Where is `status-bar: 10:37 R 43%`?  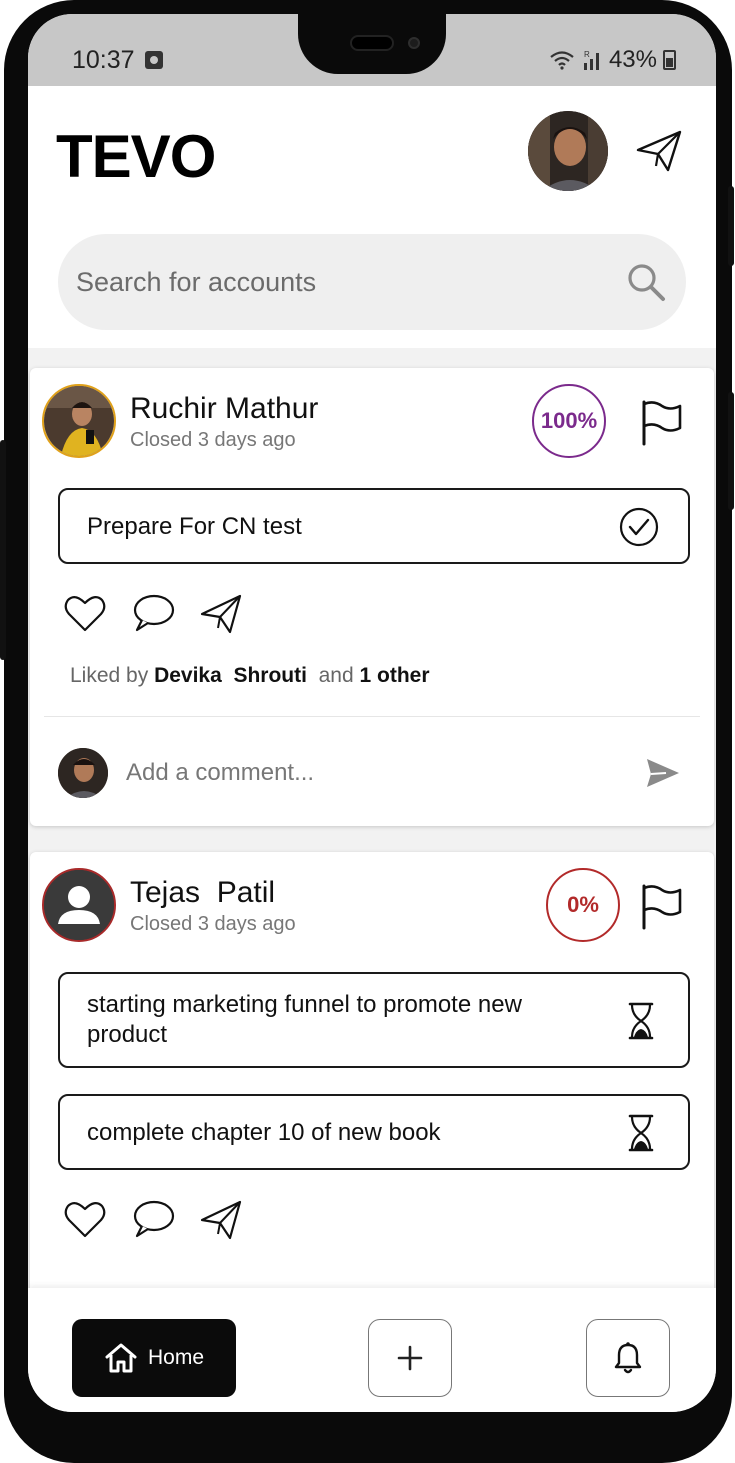
status-bar: 10:37 R 43% is located at coordinates (372, 50).